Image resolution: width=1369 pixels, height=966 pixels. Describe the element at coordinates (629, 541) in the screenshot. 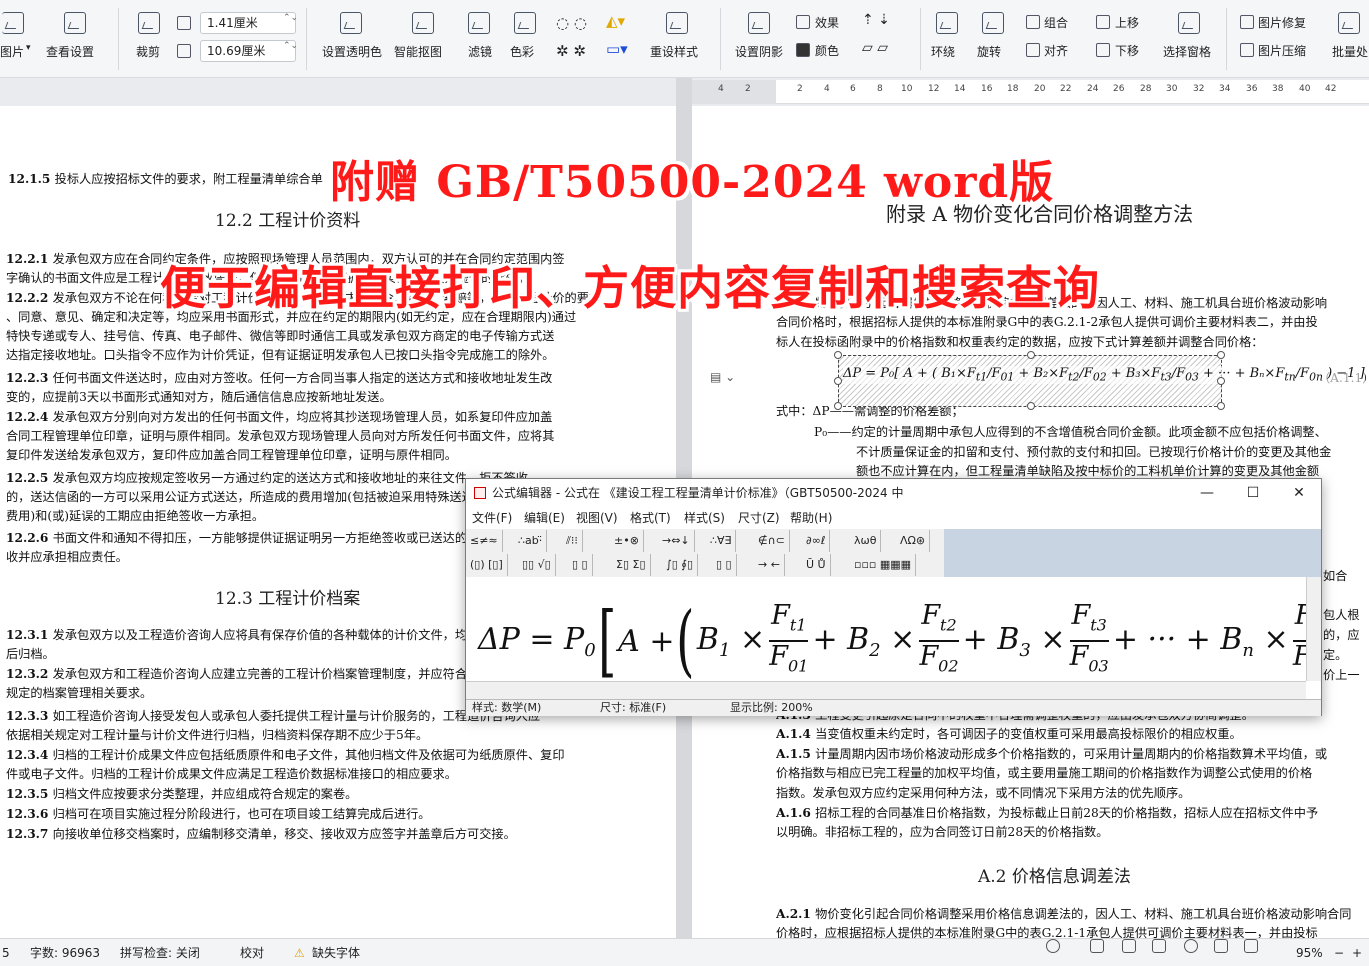

I see `palette-operators: ±•⊗` at that location.